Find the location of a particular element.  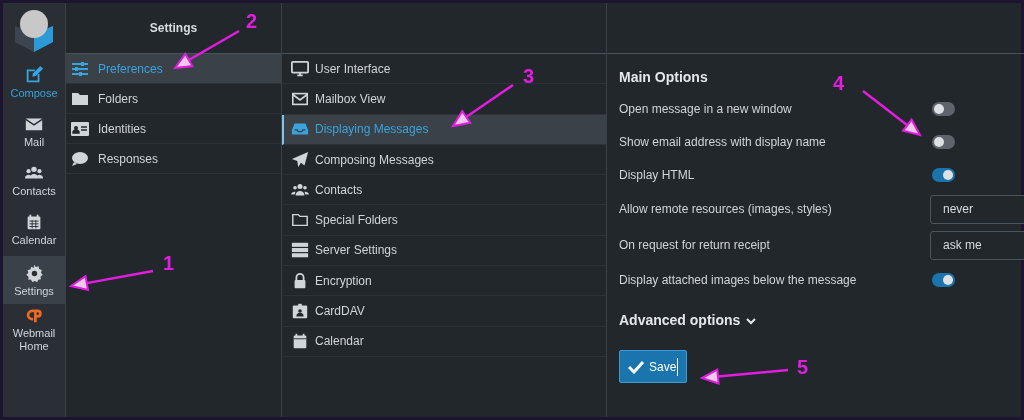

section-menu-item: Special Folders is located at coordinates (444, 220).